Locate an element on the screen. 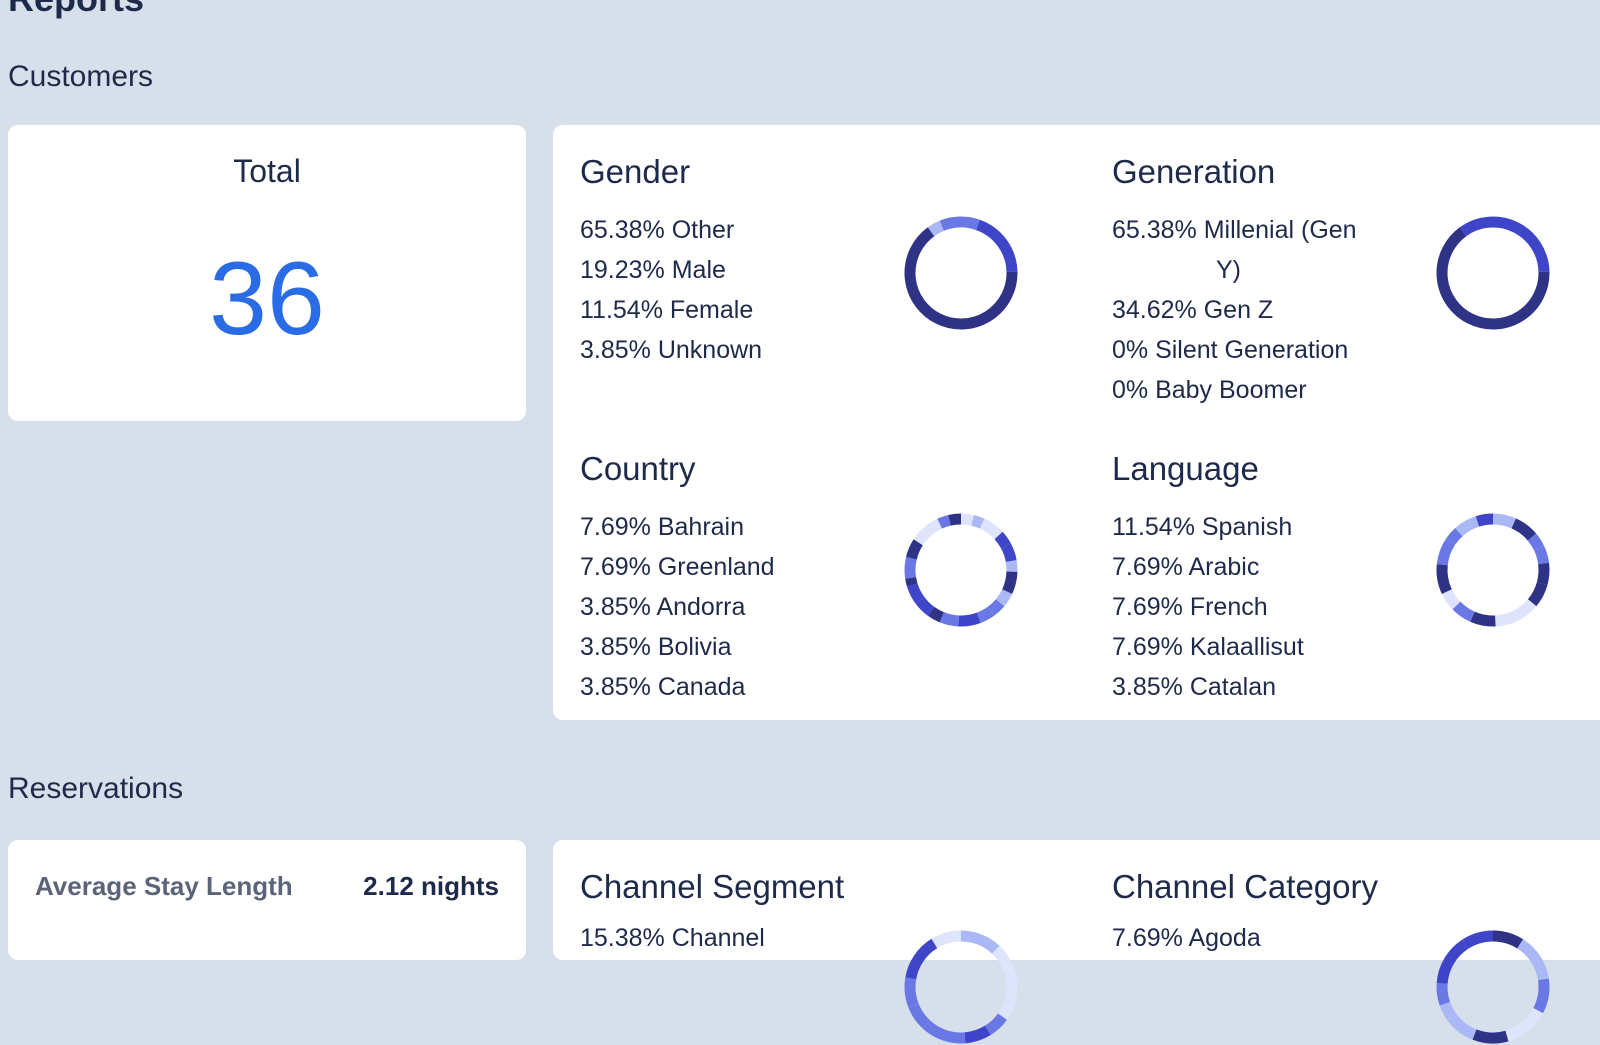 This screenshot has height=1045, width=1600. gender-title: Gender is located at coordinates (635, 171).